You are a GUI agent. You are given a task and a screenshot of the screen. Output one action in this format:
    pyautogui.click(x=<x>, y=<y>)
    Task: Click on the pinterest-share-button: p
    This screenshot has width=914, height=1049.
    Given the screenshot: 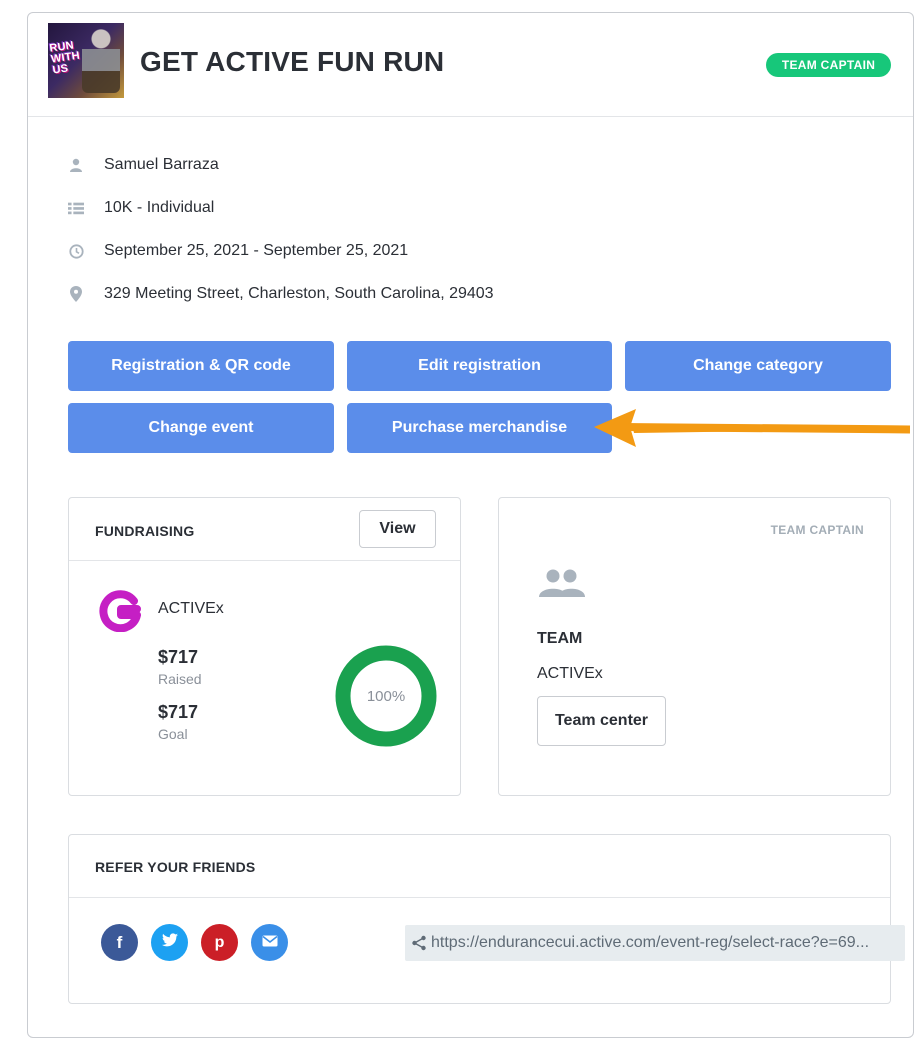 What is the action you would take?
    pyautogui.click(x=219, y=942)
    